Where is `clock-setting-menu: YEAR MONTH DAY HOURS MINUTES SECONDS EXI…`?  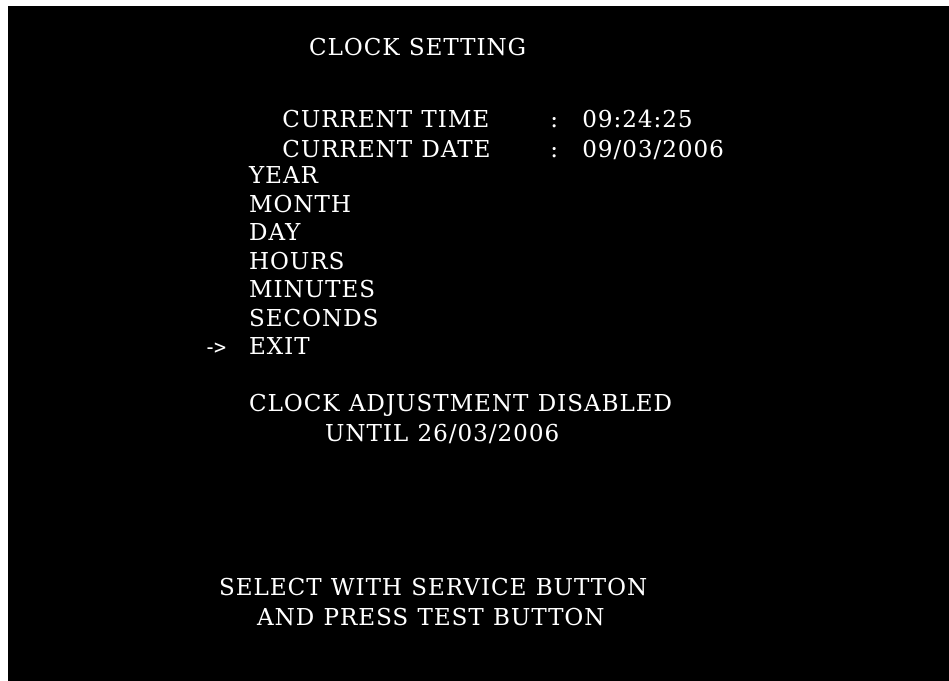 clock-setting-menu: YEAR MONTH DAY HOURS MINUTES SECONDS EXI… is located at coordinates (314, 262).